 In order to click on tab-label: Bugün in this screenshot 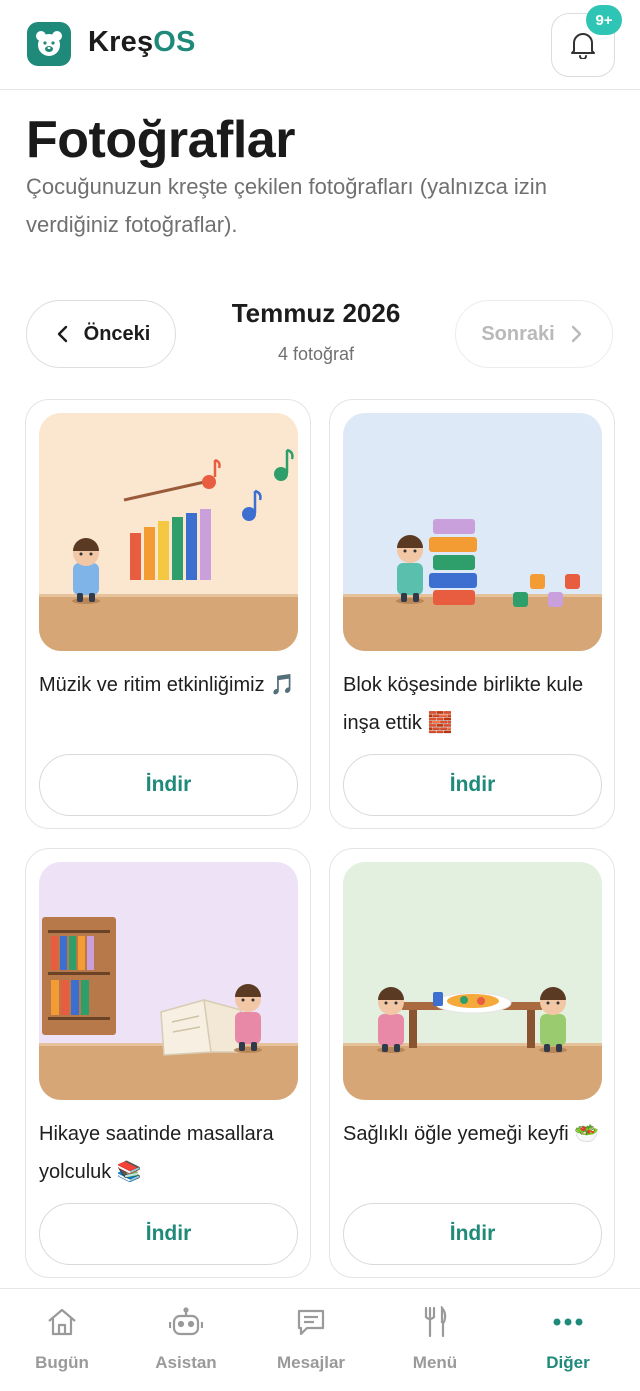, I will do `click(62, 1362)`.